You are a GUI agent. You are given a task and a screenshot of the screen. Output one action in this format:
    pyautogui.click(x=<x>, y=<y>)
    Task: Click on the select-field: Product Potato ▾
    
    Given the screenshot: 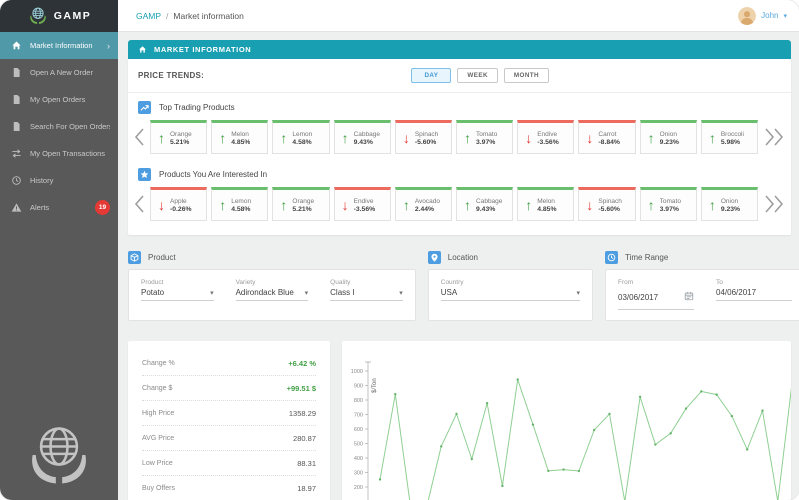 What is the action you would take?
    pyautogui.click(x=177, y=294)
    